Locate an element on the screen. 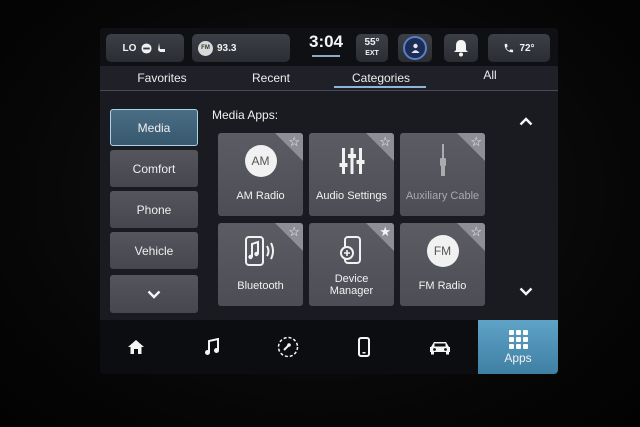  app-tile-device-manager: ★ Device Manager is located at coordinates (351, 264).